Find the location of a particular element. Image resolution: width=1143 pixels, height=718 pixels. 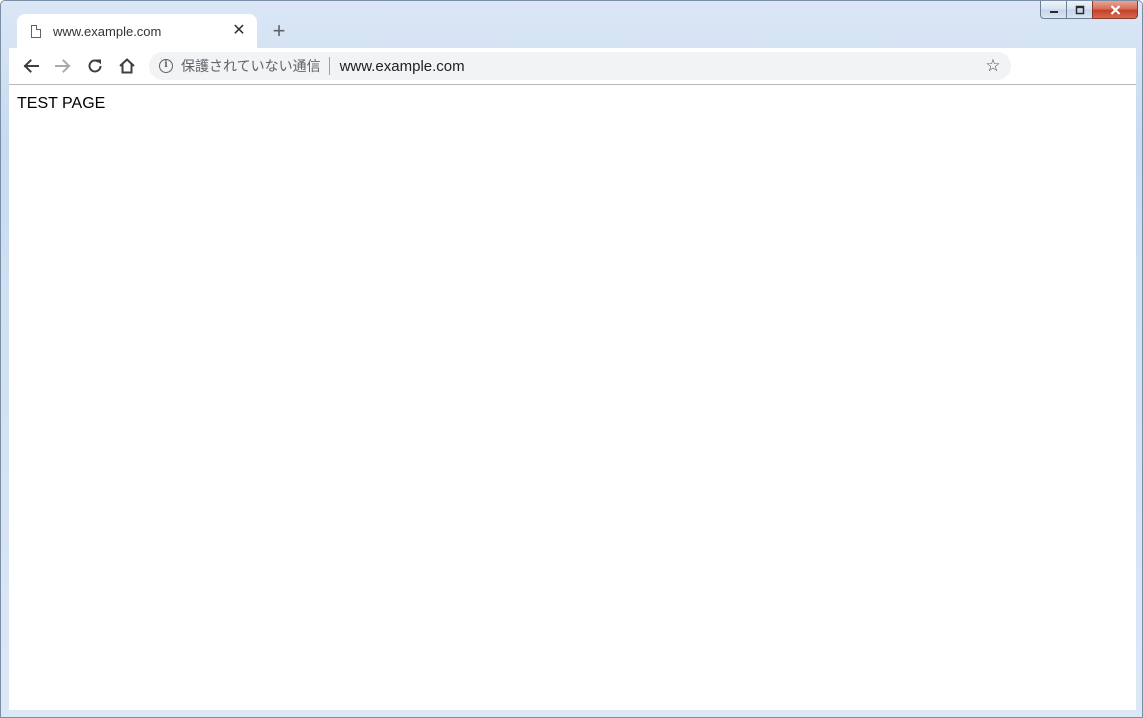

close-icon is located at coordinates (1115, 9).